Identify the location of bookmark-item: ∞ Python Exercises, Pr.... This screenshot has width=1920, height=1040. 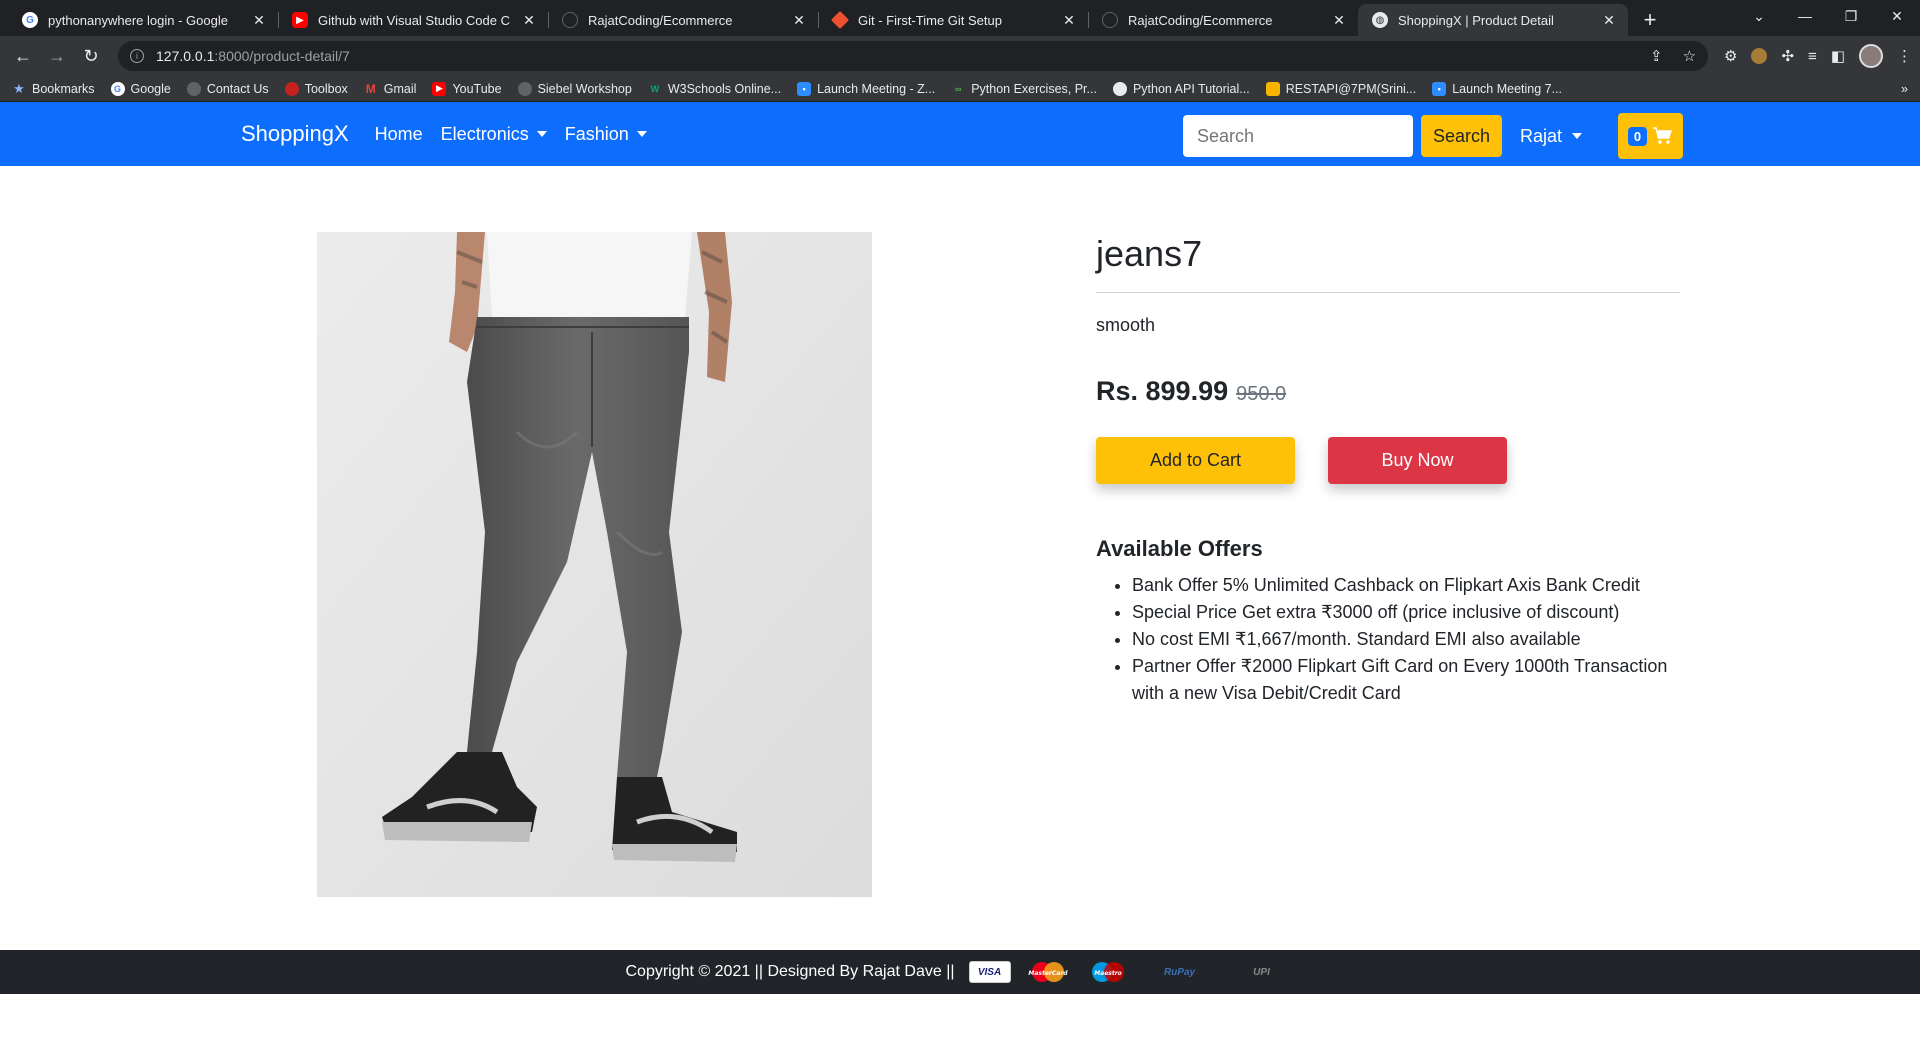
(1024, 89).